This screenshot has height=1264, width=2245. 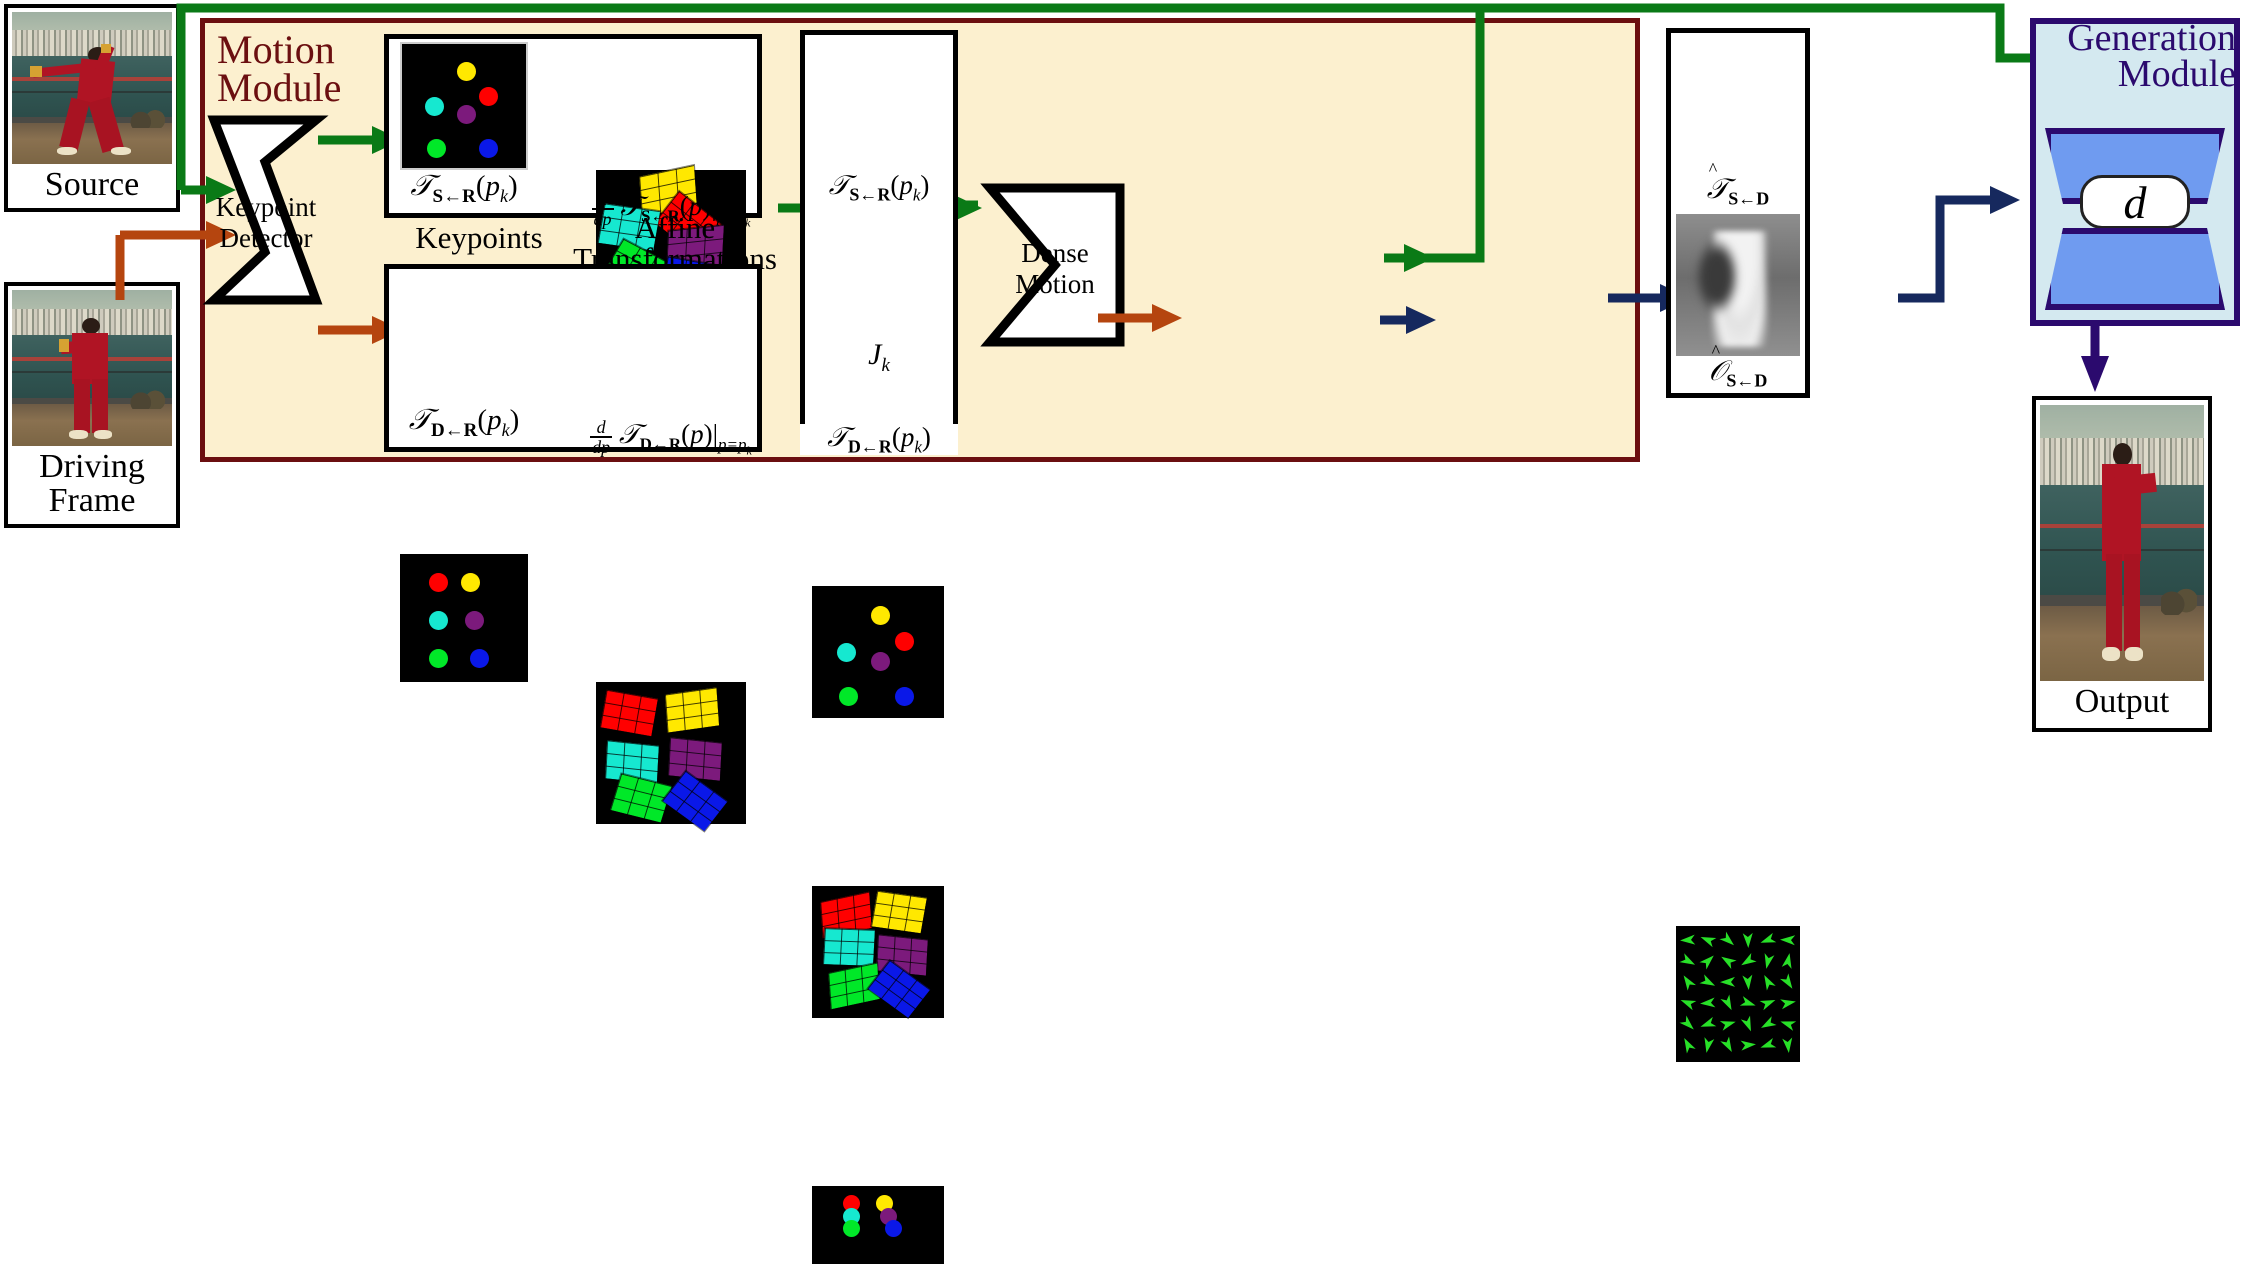 I want to click on keypoint-detector-label-line2: Detector, so click(x=266, y=238).